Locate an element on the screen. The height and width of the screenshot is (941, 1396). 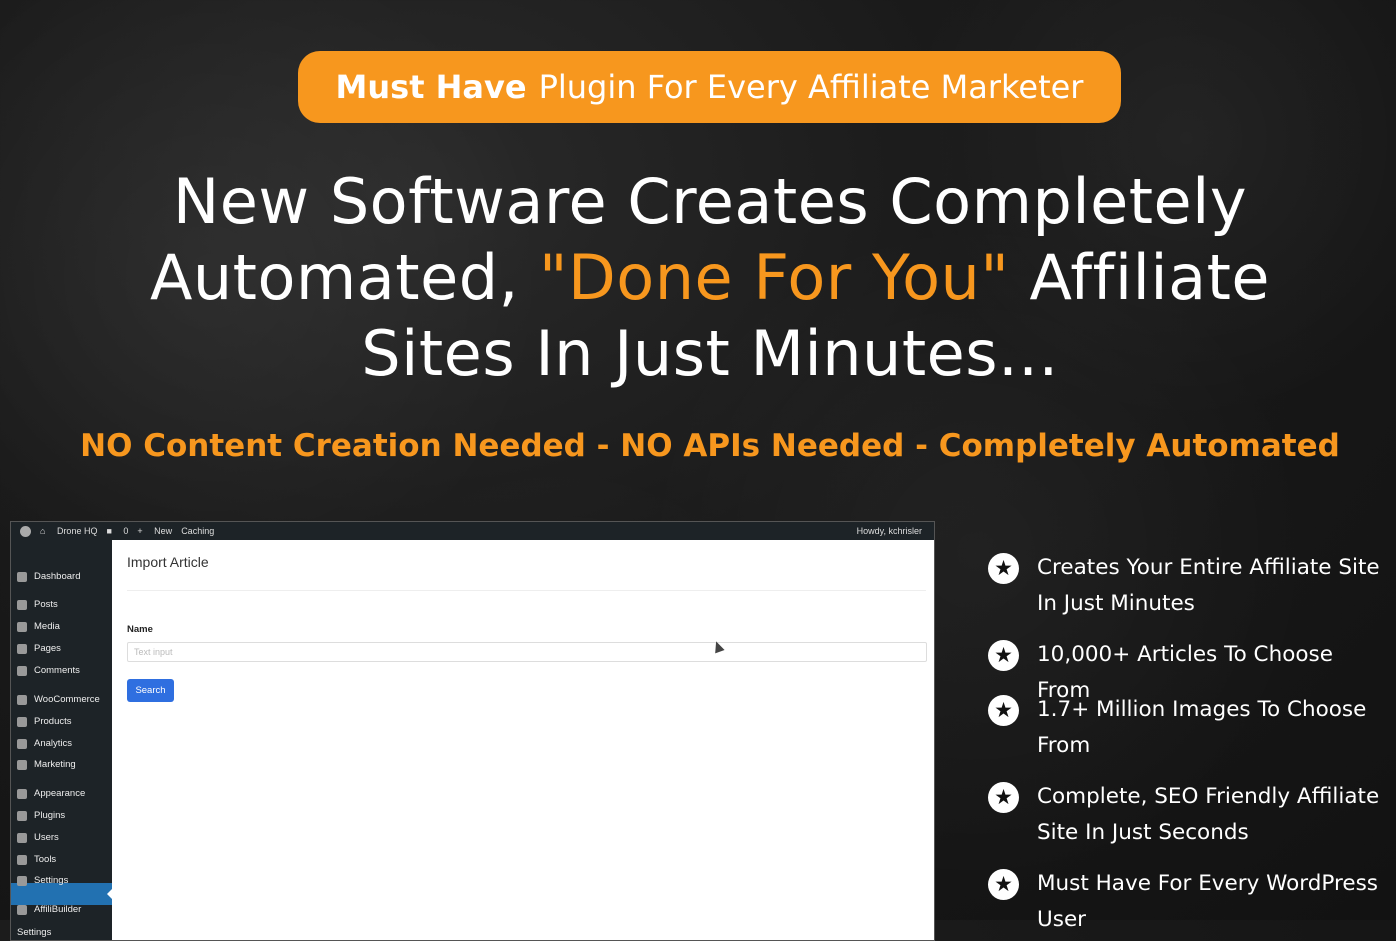
dashboard-icon is located at coordinates (22, 576).